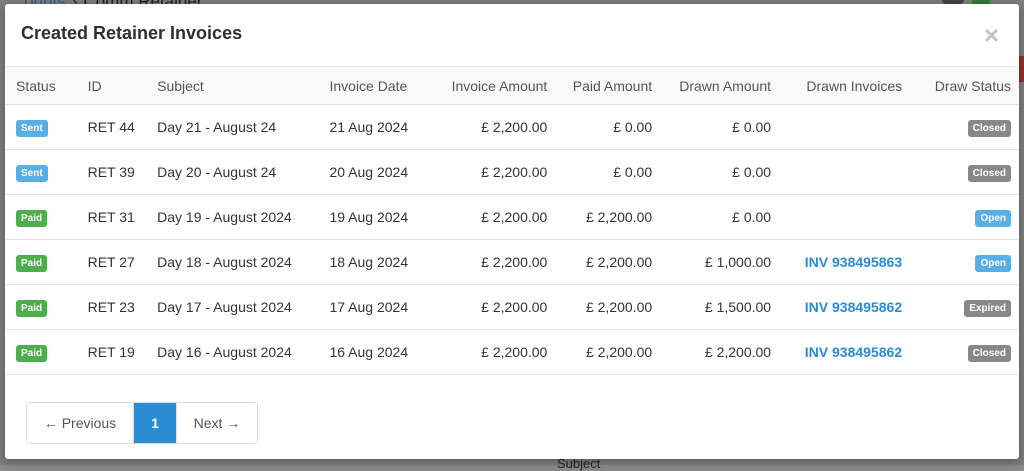 The width and height of the screenshot is (1024, 471). What do you see at coordinates (381, 127) in the screenshot?
I see `invoice-date-cell: 21 Aug 2024` at bounding box center [381, 127].